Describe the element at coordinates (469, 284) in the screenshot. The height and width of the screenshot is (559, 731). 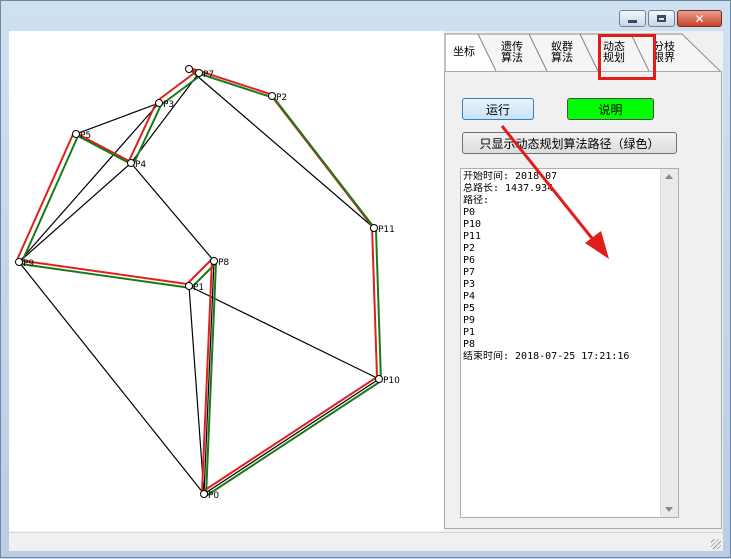
I see `log-line: P3` at that location.